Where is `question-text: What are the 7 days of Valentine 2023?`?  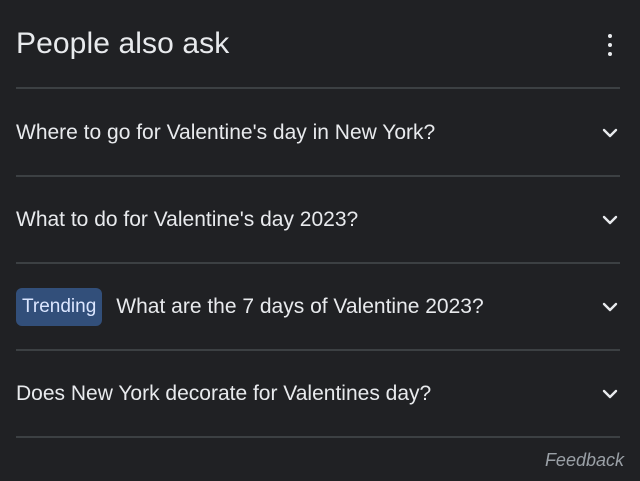 question-text: What are the 7 days of Valentine 2023? is located at coordinates (300, 306).